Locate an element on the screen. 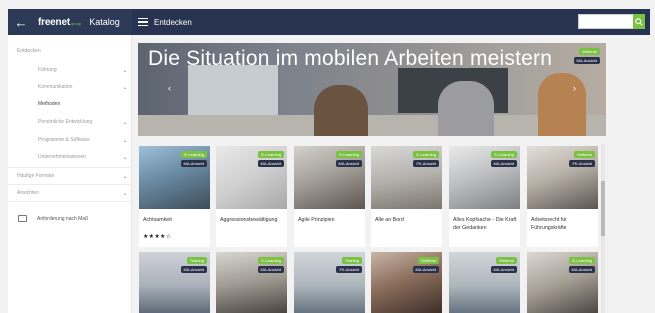  card-badges: Training FK-Ansicht is located at coordinates (349, 265).